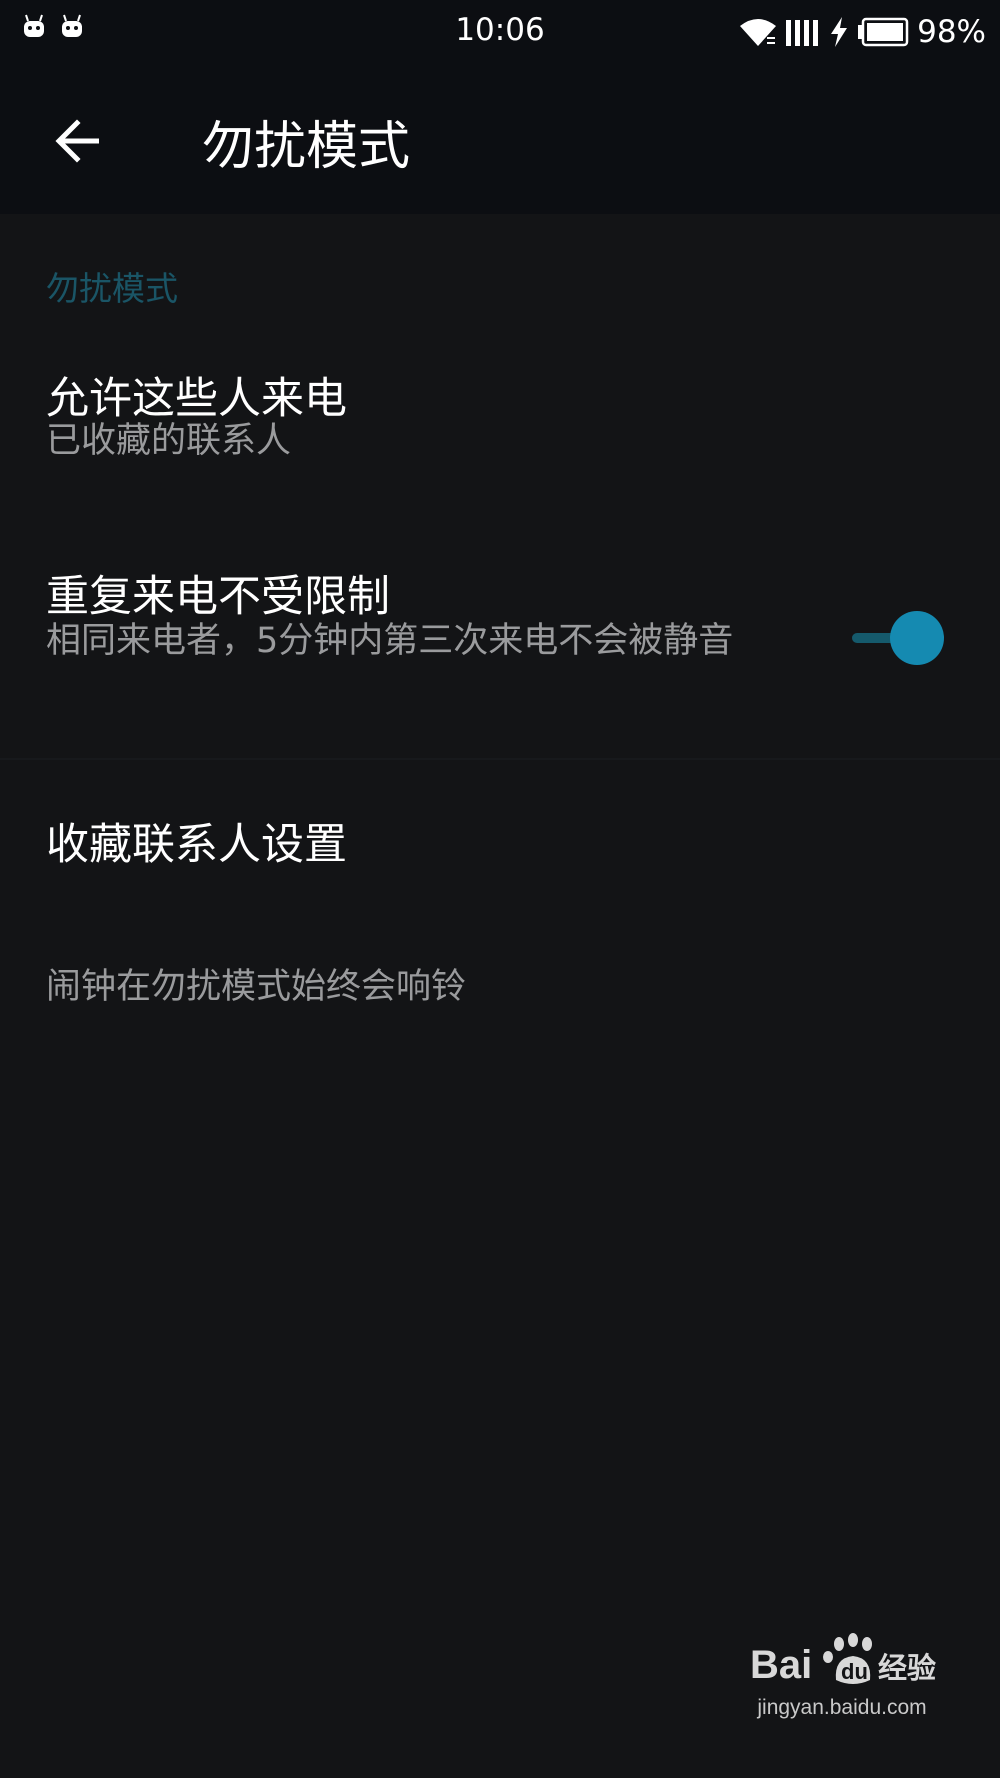  I want to click on footer-note: 闹钟在勿扰模式始终会响铃, so click(256, 987).